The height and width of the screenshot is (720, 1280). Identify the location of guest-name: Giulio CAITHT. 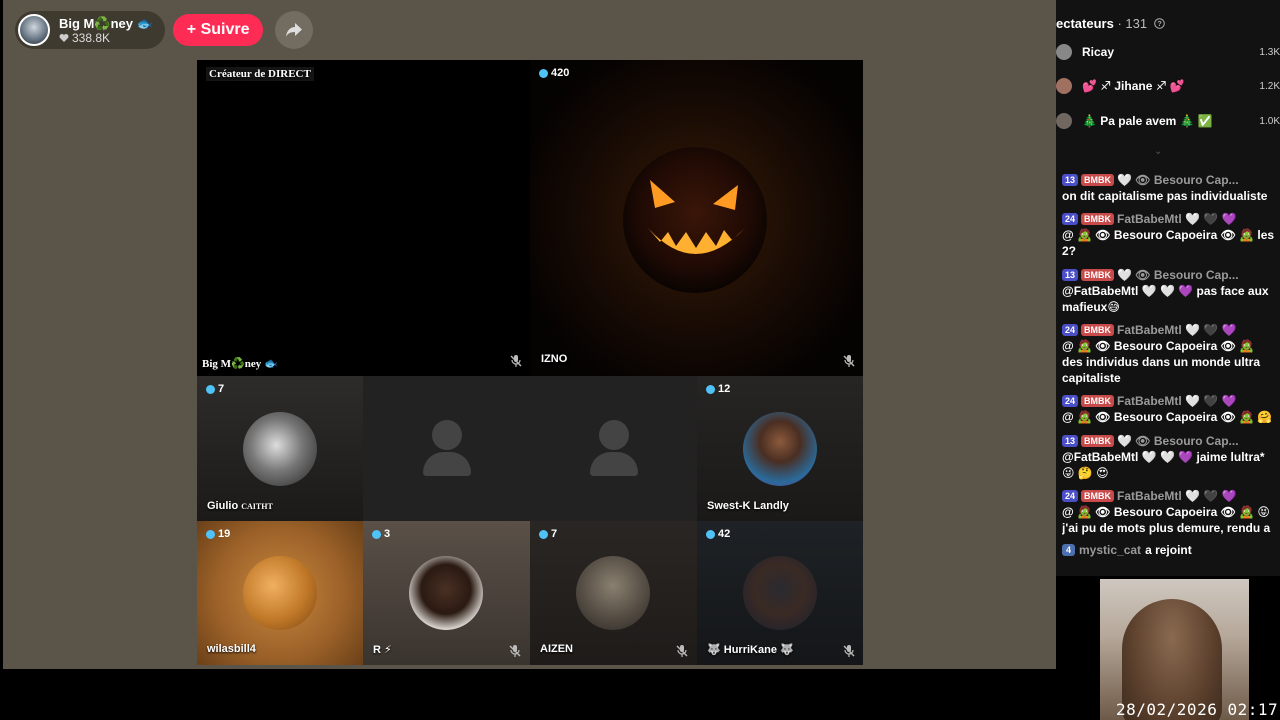
(240, 506).